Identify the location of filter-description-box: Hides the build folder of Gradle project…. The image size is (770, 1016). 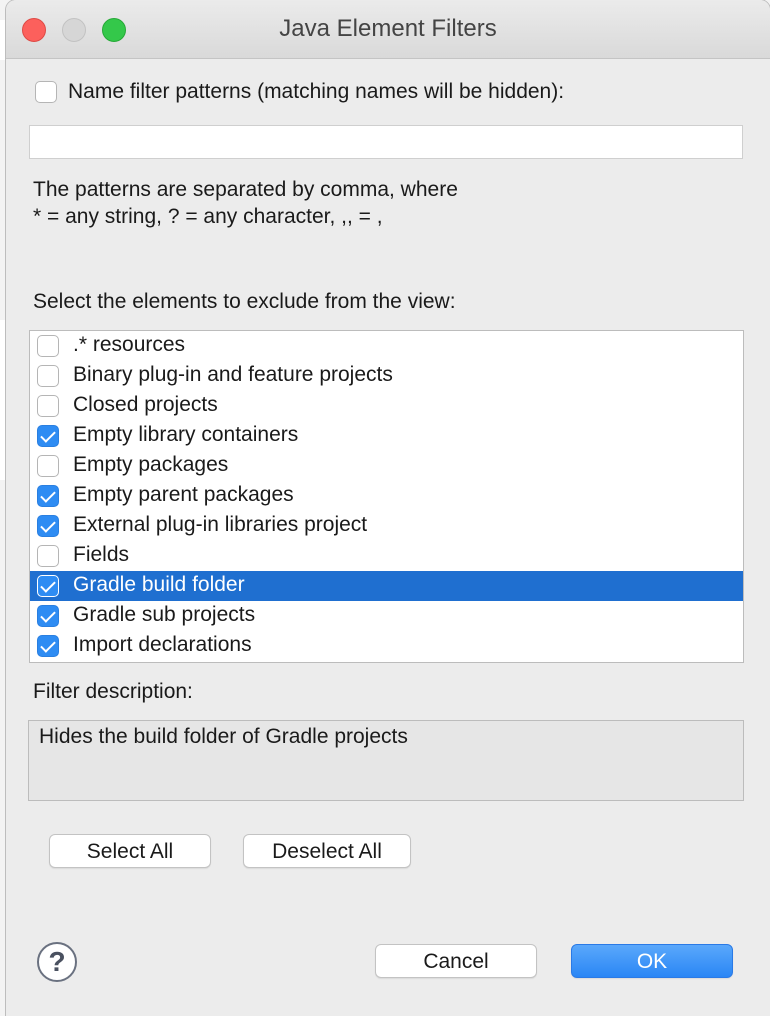
(386, 760).